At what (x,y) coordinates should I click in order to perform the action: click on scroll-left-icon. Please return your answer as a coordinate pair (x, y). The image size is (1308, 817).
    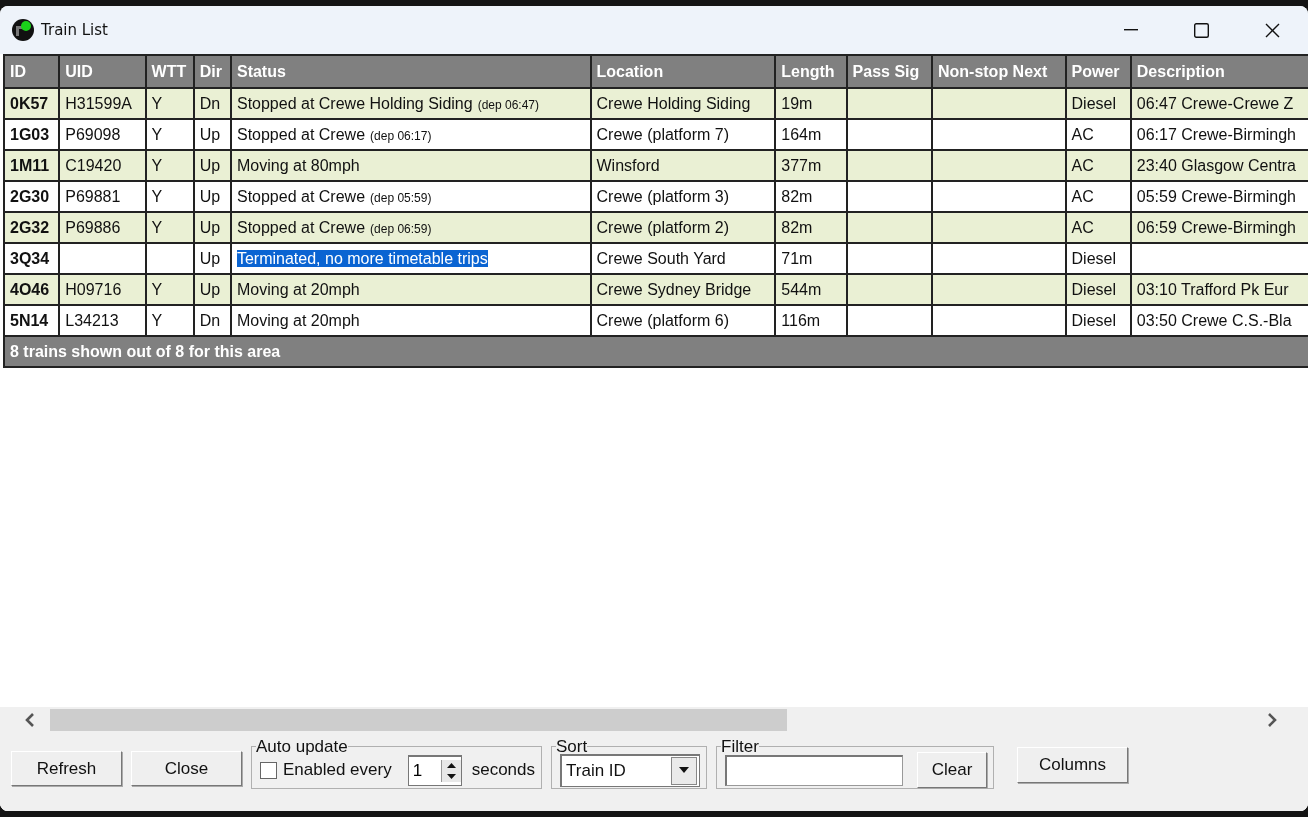
    Looking at the image, I should click on (30, 720).